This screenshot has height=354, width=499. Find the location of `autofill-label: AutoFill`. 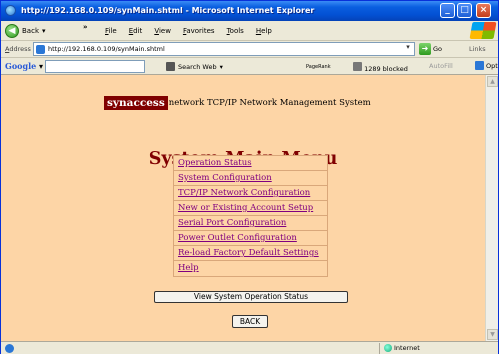

autofill-label: AutoFill is located at coordinates (441, 66).